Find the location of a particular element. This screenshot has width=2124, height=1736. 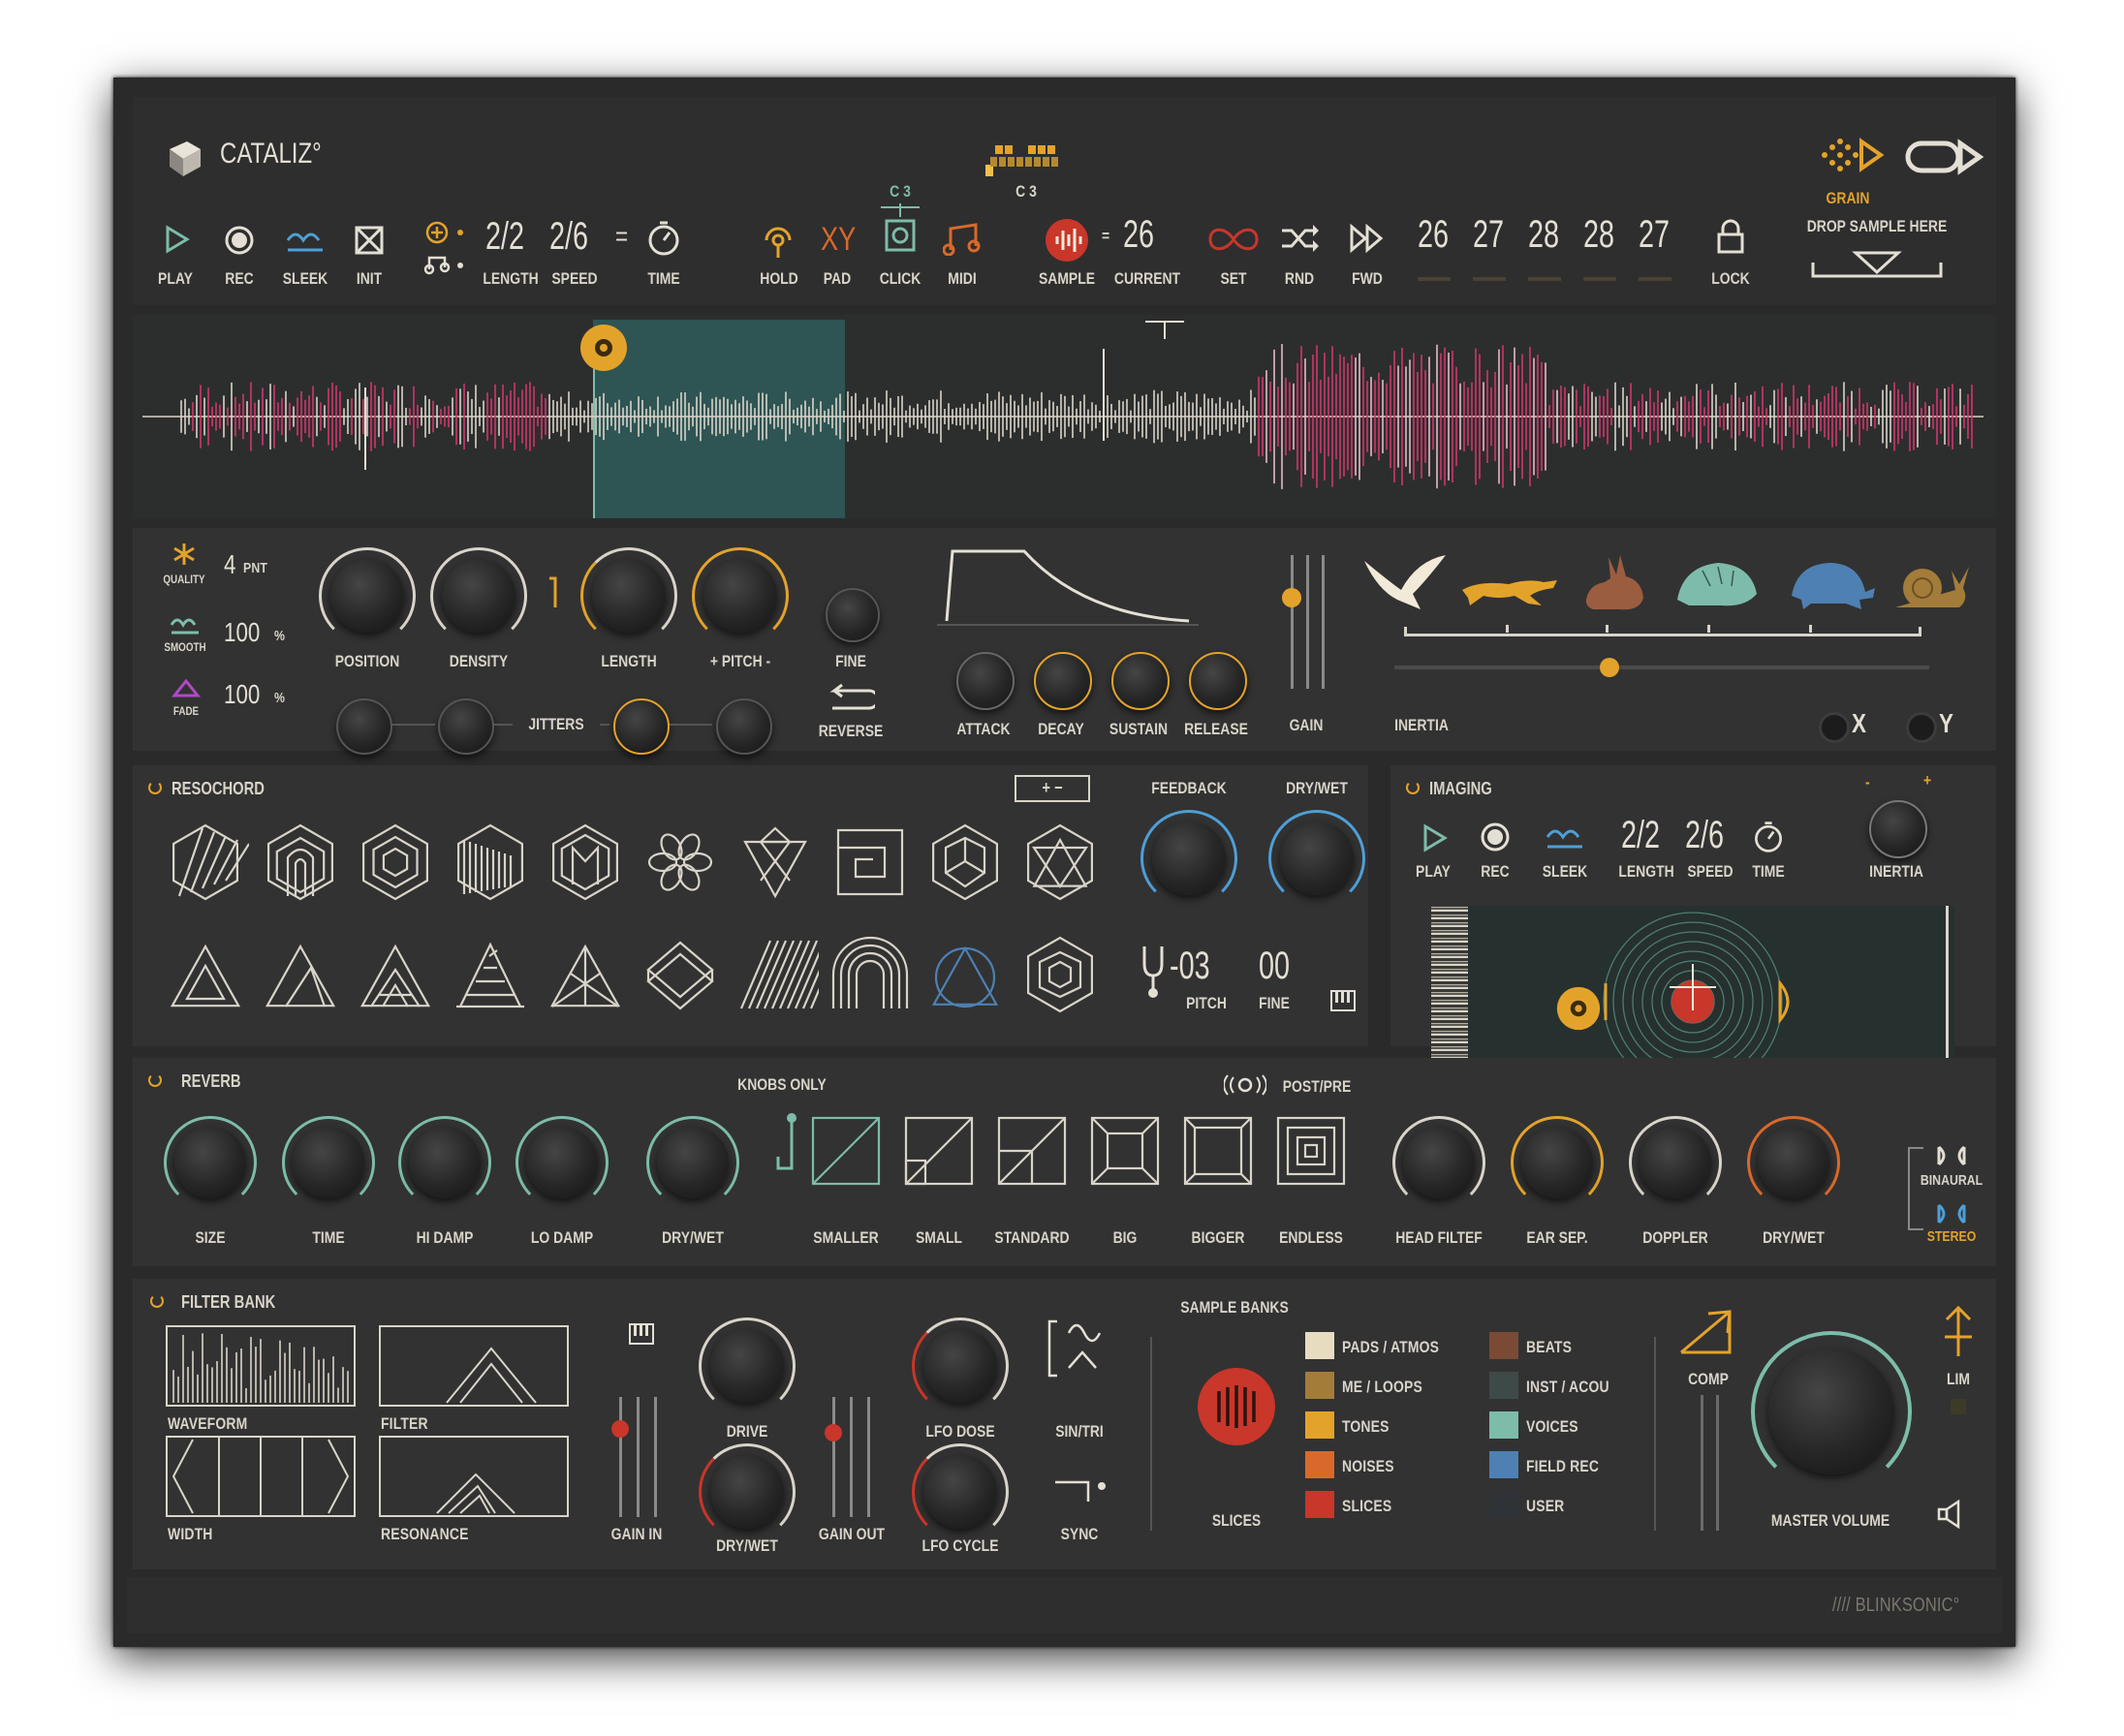

sample-icon is located at coordinates (1067, 240).